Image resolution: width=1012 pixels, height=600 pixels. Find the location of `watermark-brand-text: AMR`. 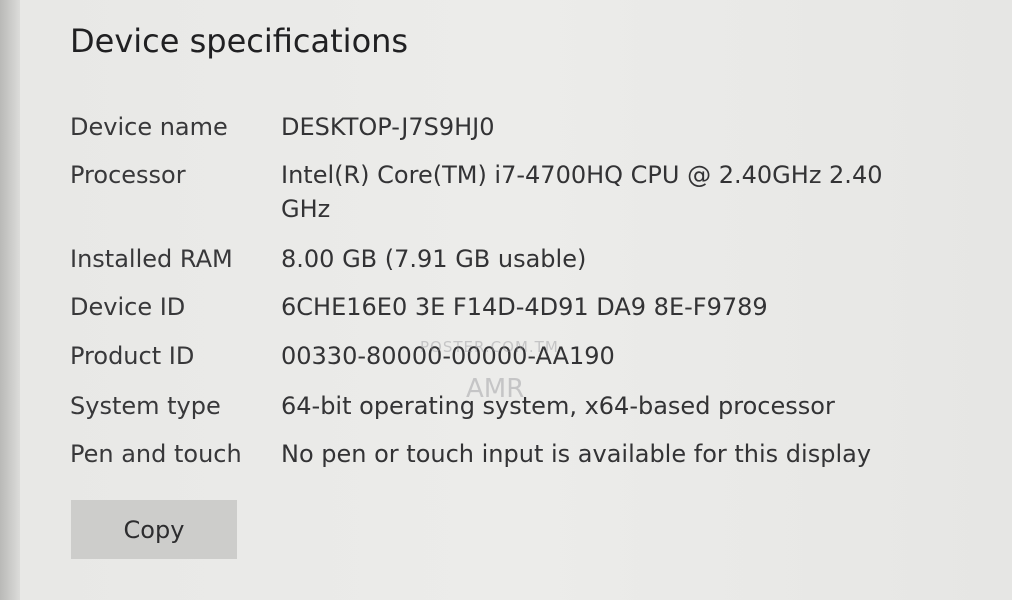

watermark-brand-text: AMR is located at coordinates (495, 389).